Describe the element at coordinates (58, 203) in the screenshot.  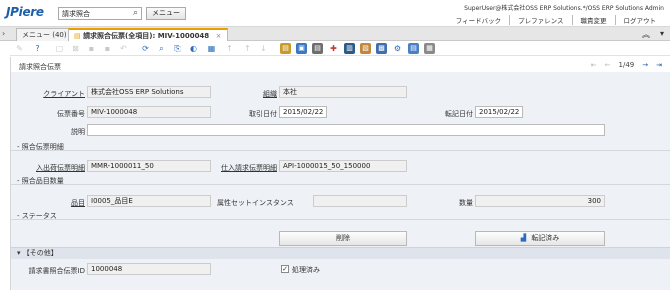
I see `product-label: 品目` at that location.